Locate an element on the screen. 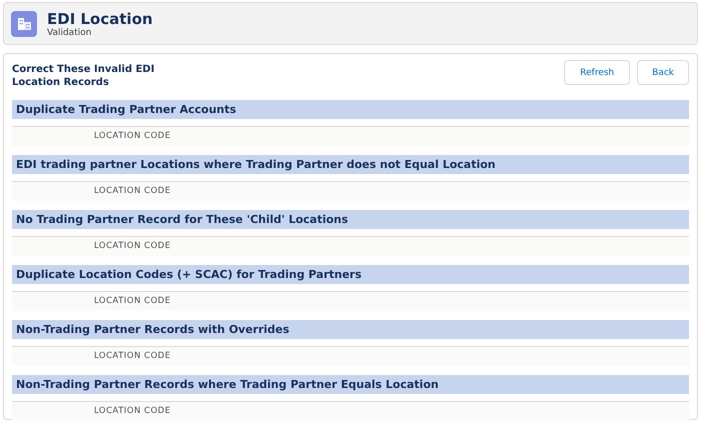 The height and width of the screenshot is (432, 701). section-header: Non-Trading Partner Records with Overrides is located at coordinates (350, 329).